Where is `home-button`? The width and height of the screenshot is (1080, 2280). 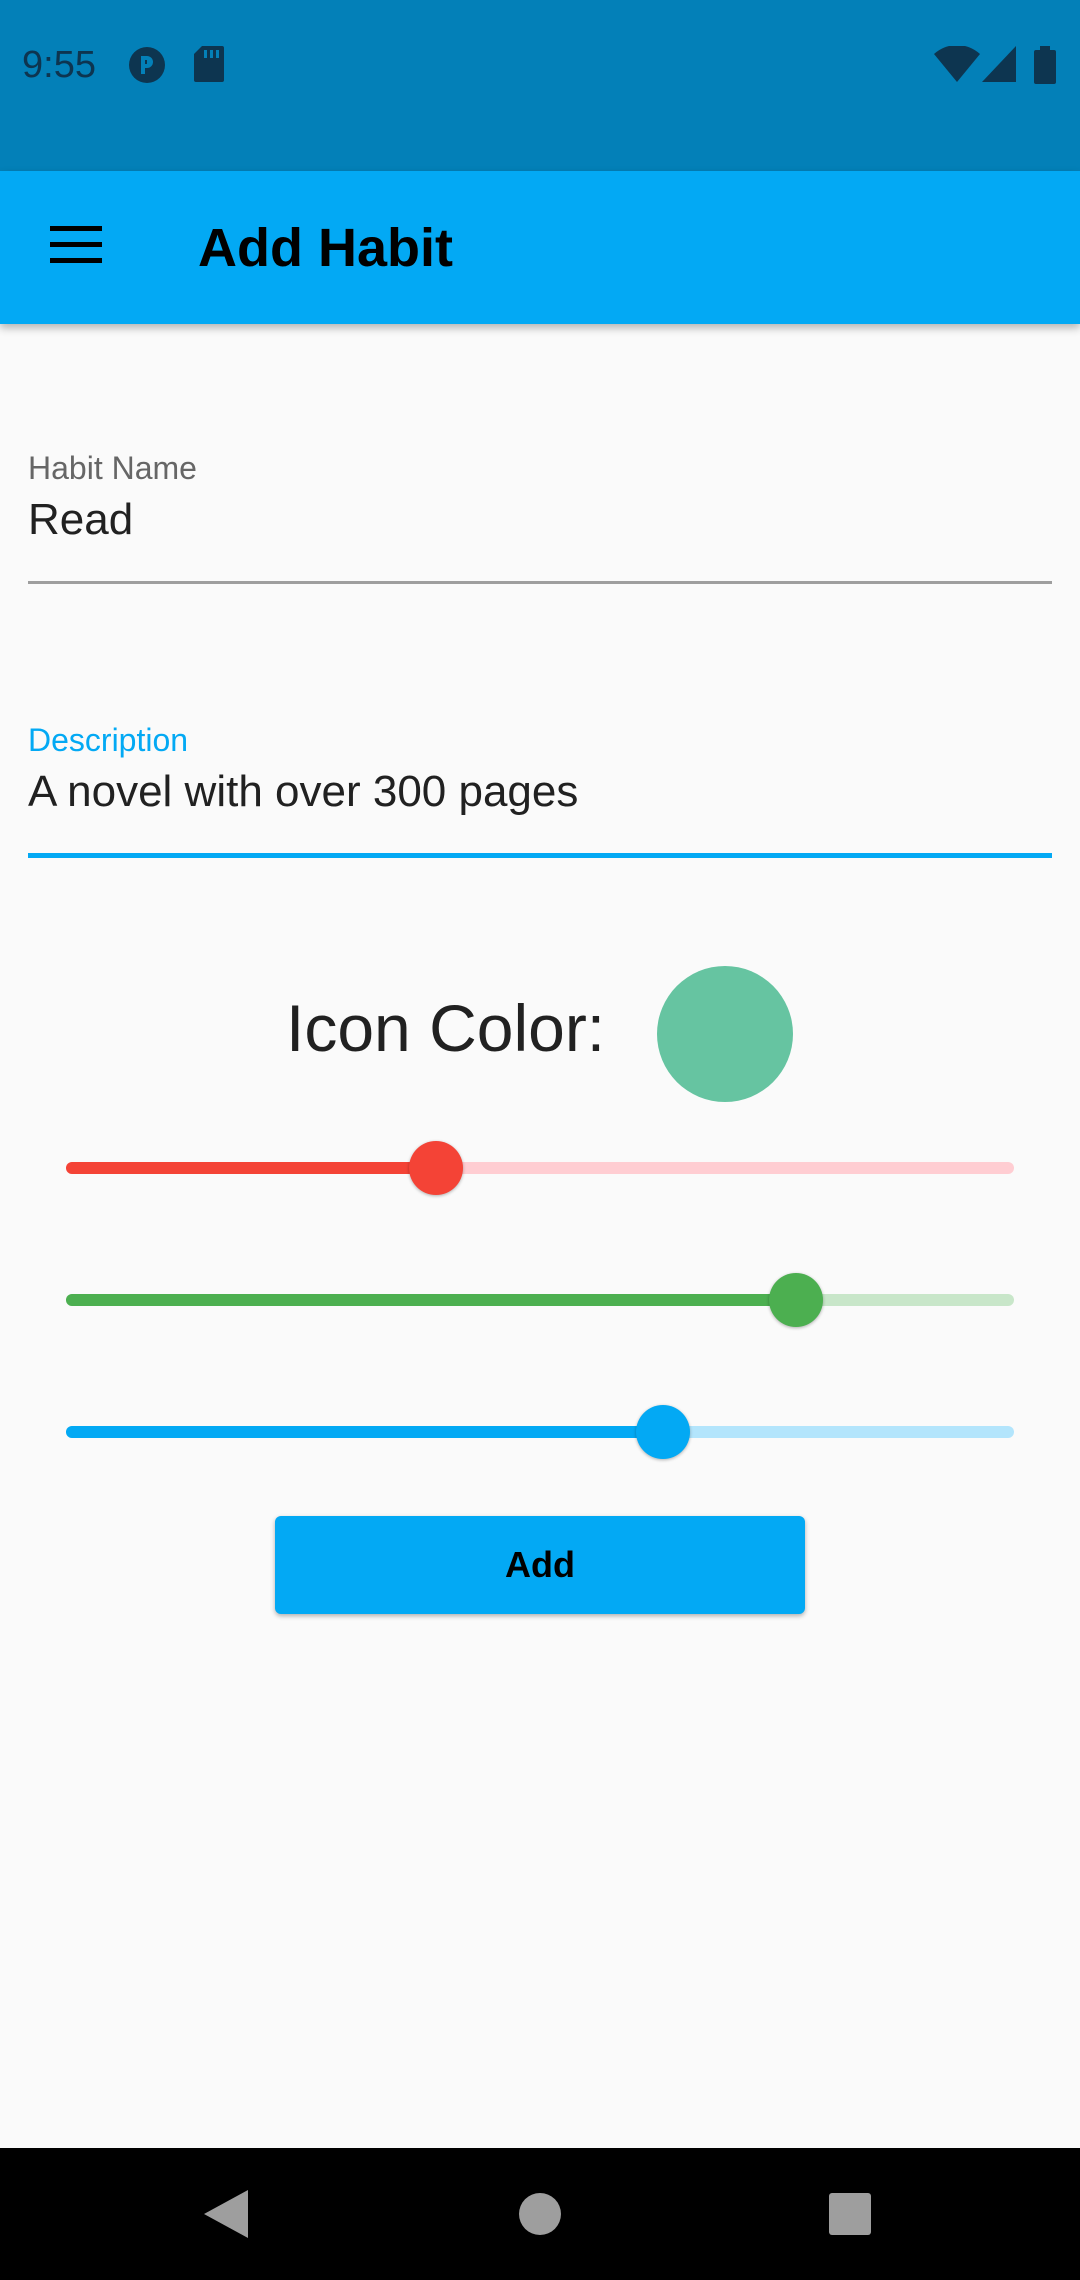
home-button is located at coordinates (540, 2214).